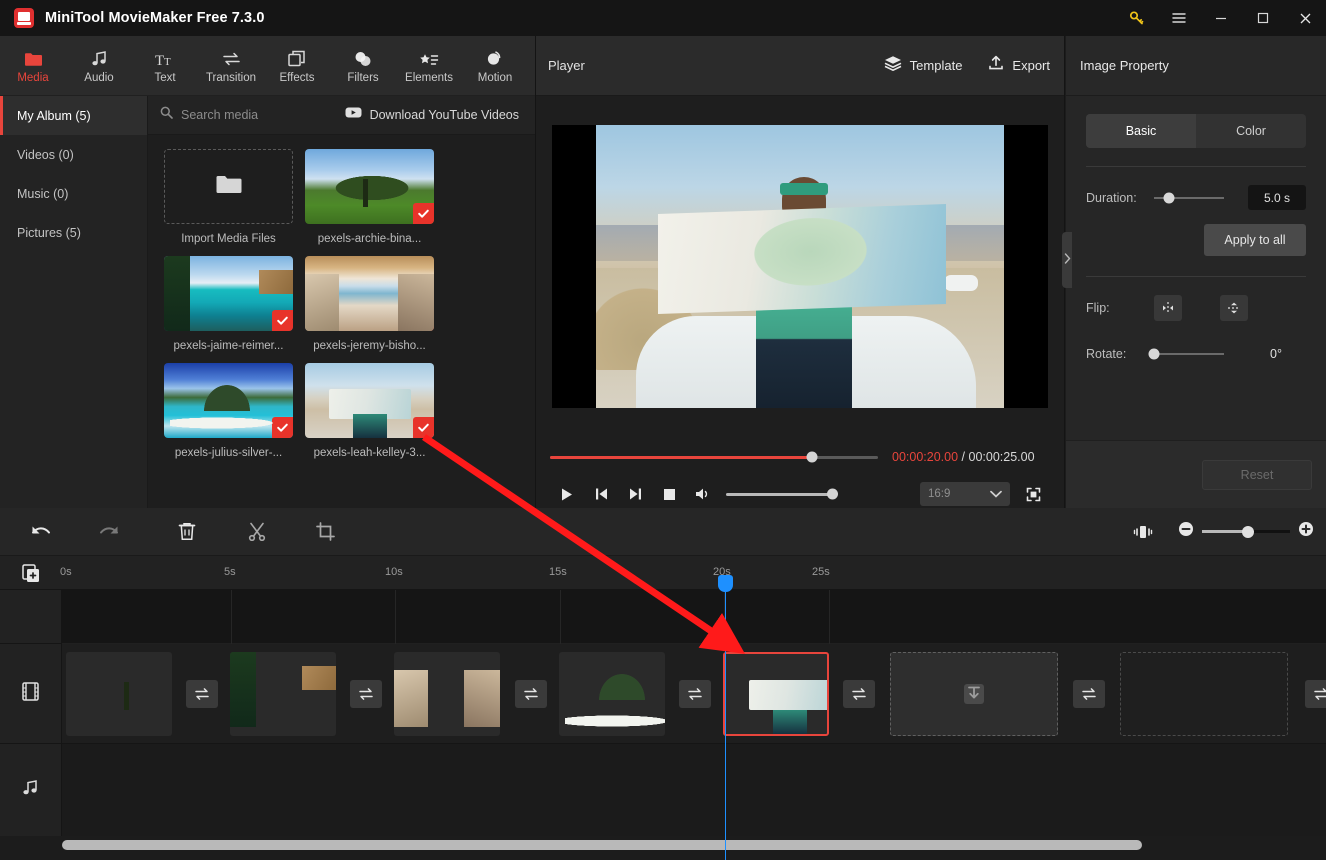  What do you see at coordinates (1186, 354) in the screenshot?
I see `rotate-slider` at bounding box center [1186, 354].